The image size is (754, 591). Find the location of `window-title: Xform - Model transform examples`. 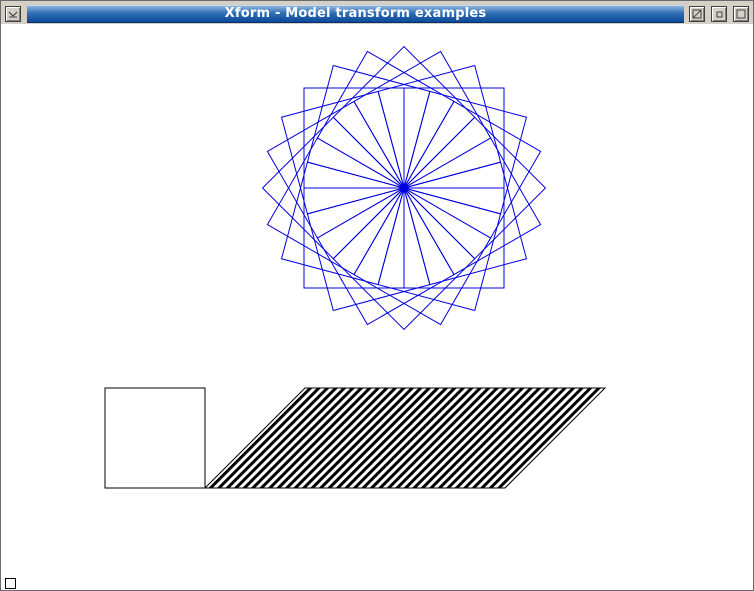

window-title: Xform - Model transform examples is located at coordinates (355, 13).